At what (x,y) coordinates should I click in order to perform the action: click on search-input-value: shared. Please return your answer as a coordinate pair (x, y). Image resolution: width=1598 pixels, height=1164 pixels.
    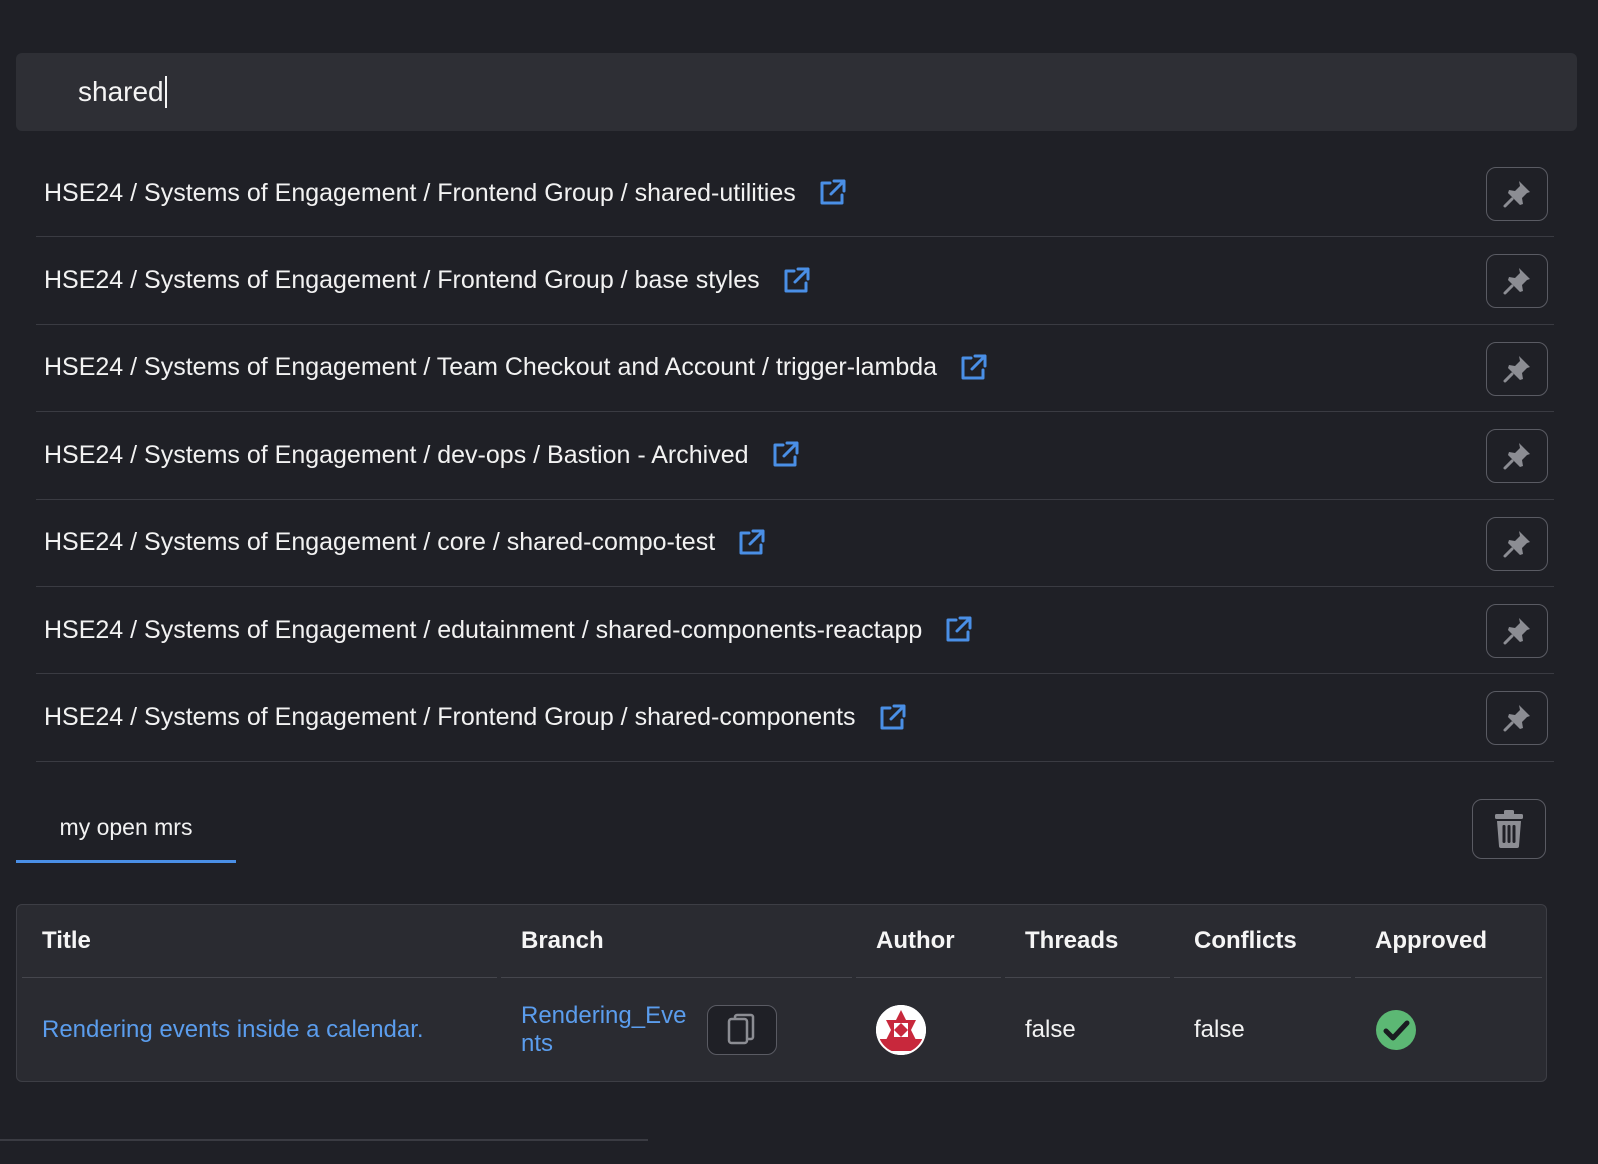
    Looking at the image, I should click on (121, 92).